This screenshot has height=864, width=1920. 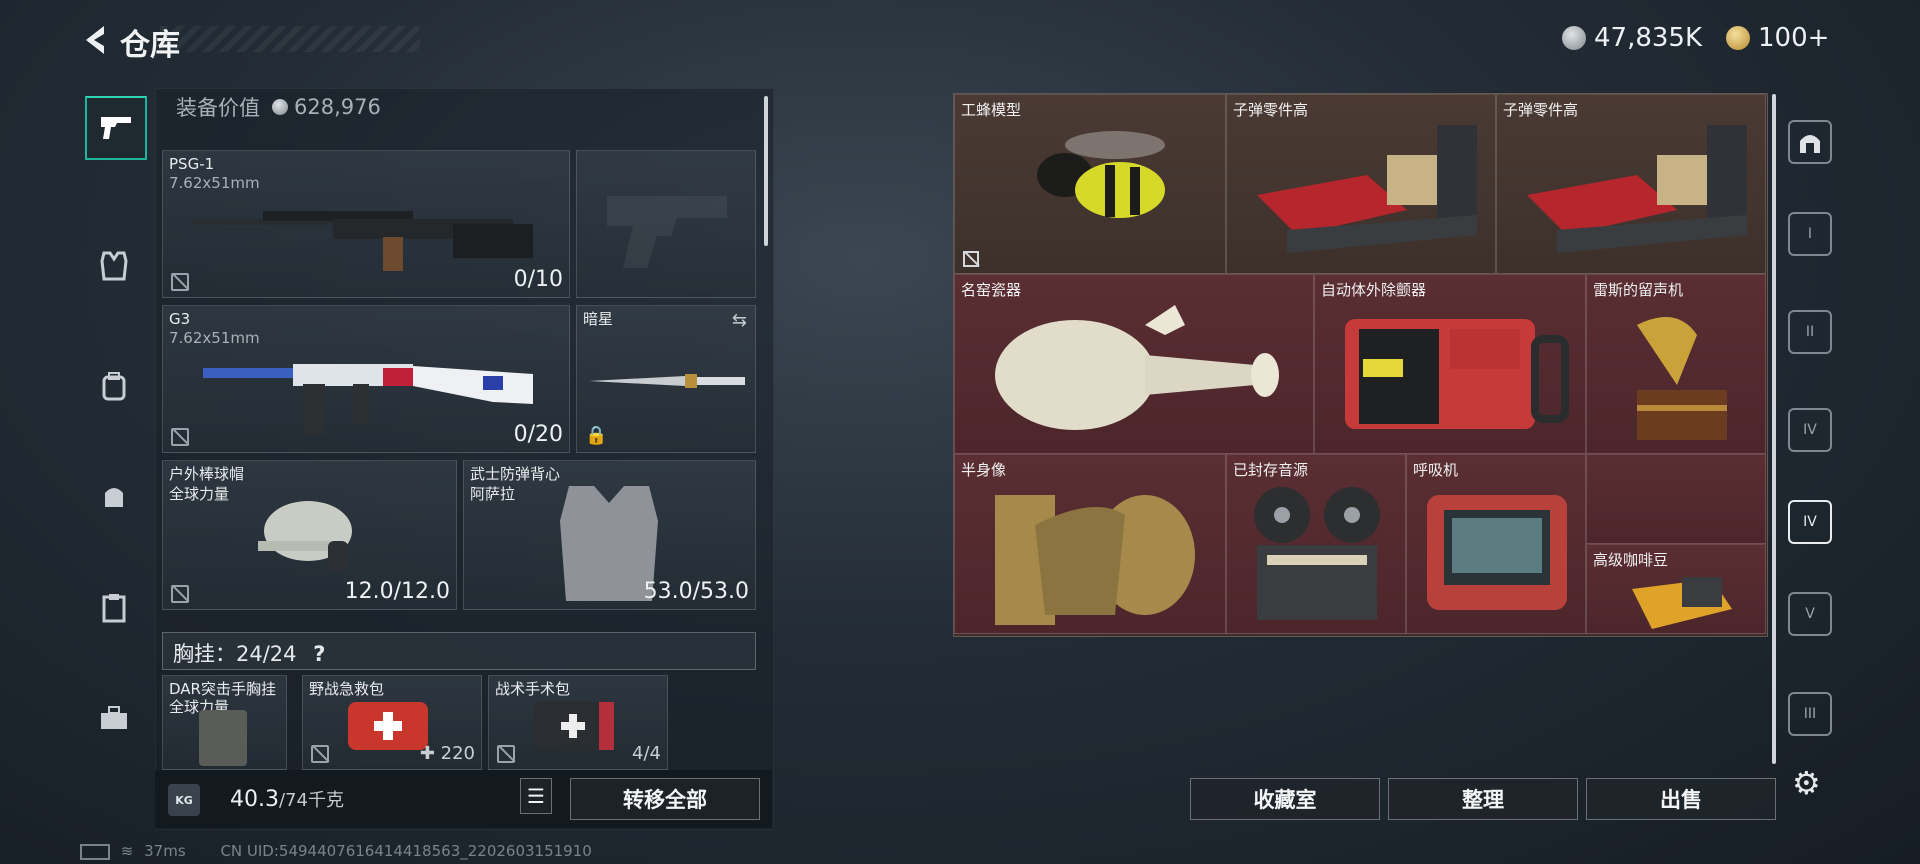 I want to click on surgery-kit-item: 战术手术包 4/4, so click(x=578, y=722).